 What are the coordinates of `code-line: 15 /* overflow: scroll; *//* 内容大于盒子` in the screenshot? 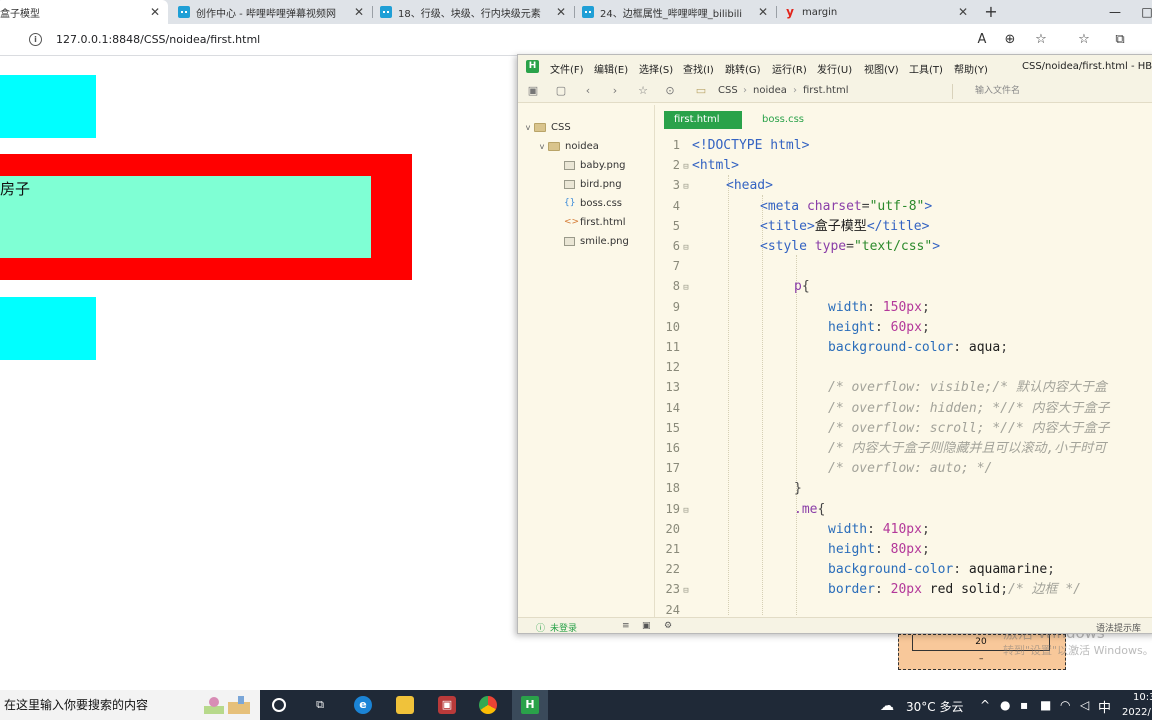 It's located at (904, 428).